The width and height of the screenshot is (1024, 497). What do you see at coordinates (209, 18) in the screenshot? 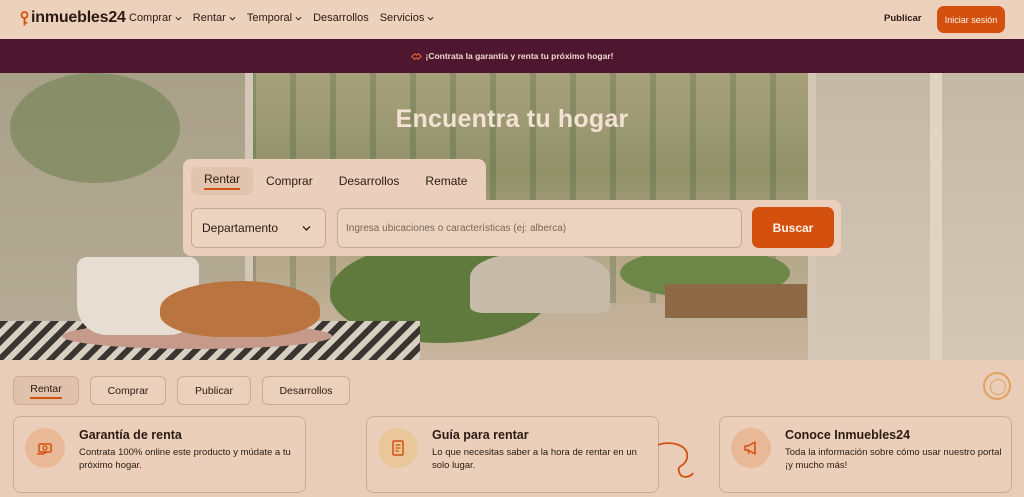
I see `nav-label: Rentar` at bounding box center [209, 18].